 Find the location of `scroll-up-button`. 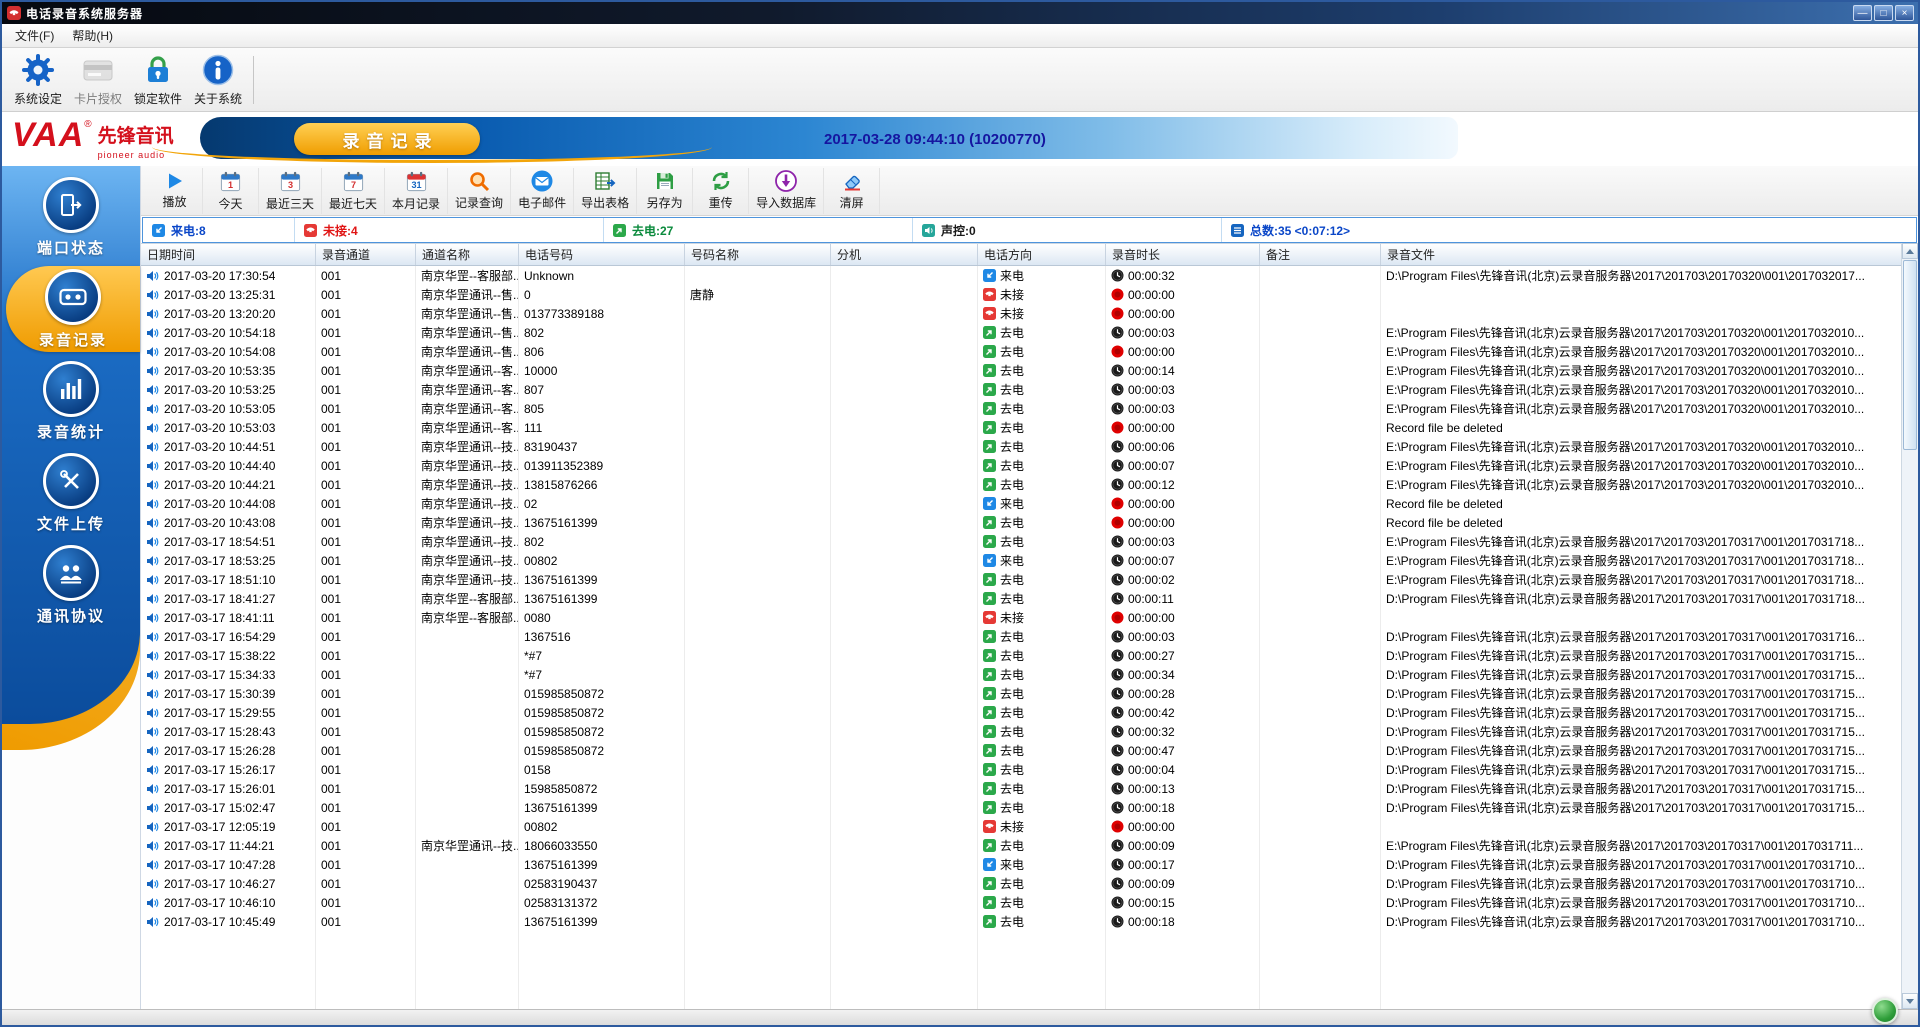

scroll-up-button is located at coordinates (1910, 251).